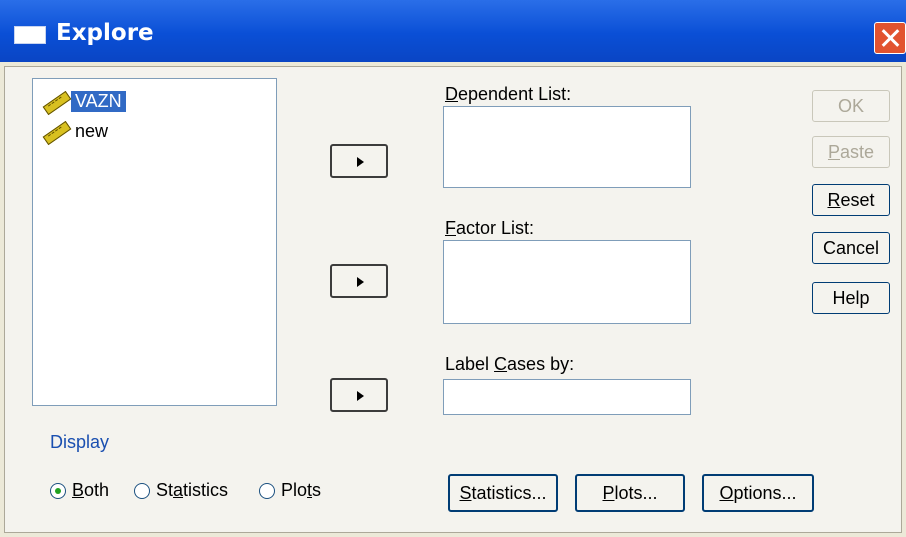  I want to click on variable-item-new: new, so click(76, 131).